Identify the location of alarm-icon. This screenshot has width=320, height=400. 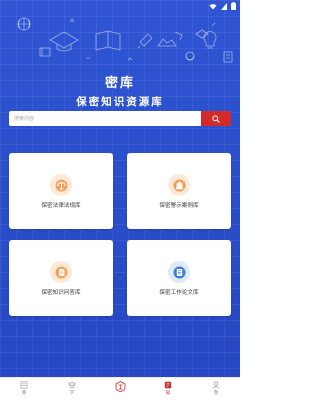
(179, 185).